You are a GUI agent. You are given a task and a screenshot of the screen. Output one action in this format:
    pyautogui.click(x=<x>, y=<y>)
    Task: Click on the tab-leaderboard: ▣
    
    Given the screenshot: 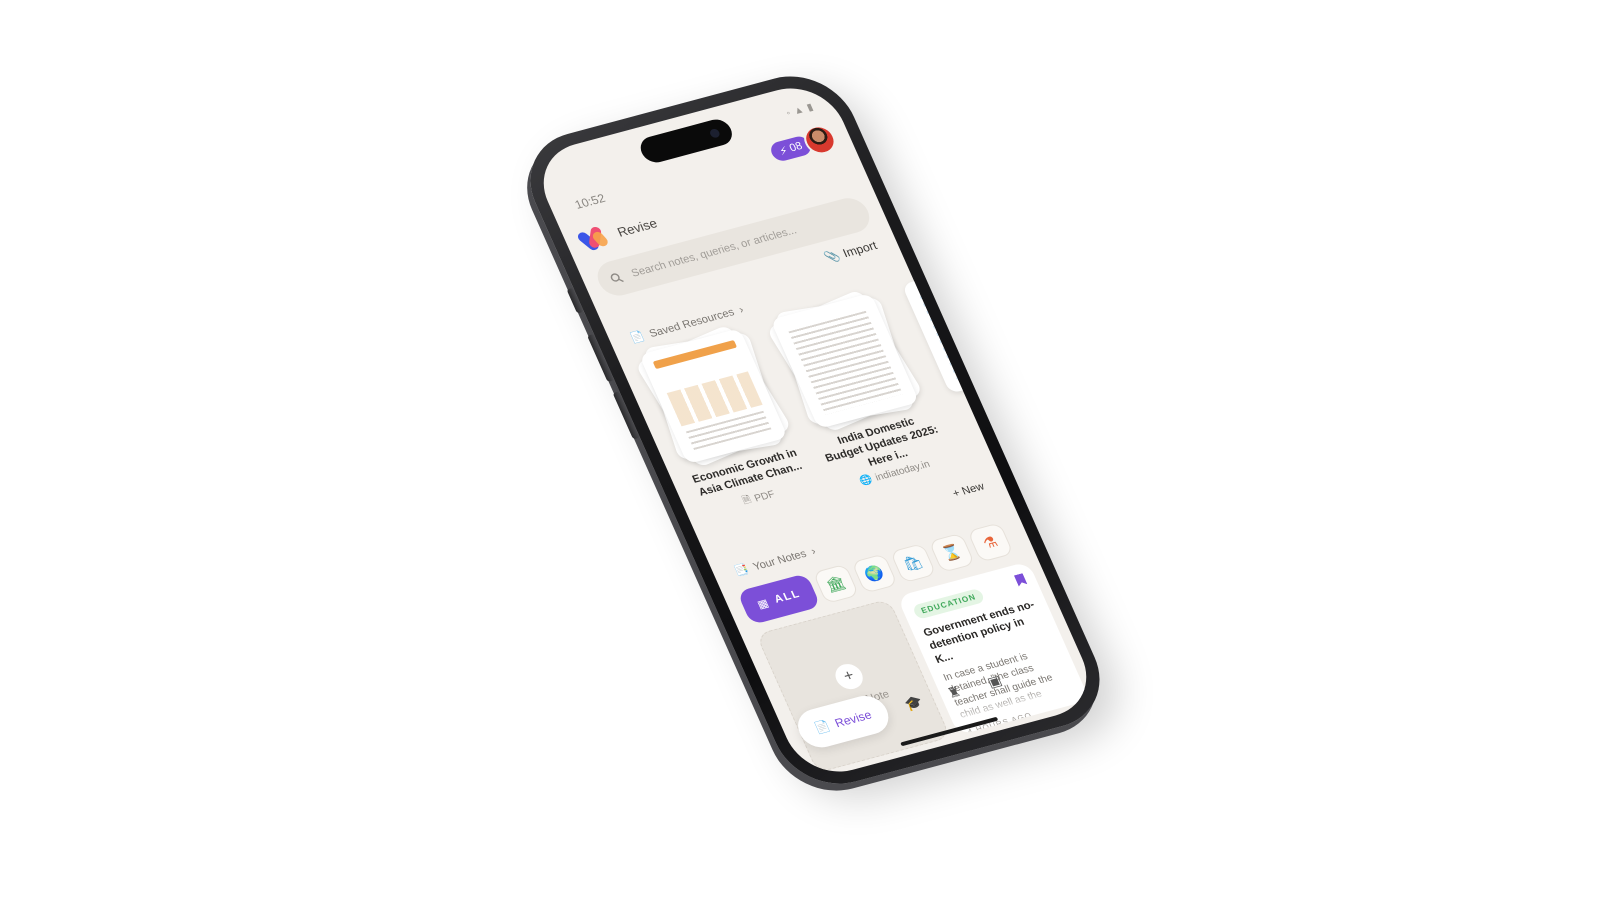 What is the action you would take?
    pyautogui.click(x=994, y=681)
    